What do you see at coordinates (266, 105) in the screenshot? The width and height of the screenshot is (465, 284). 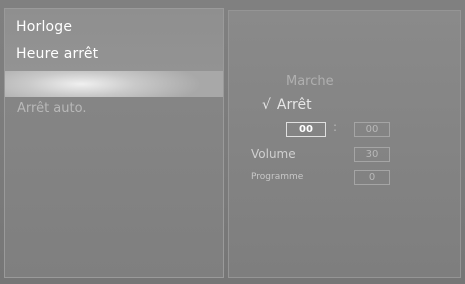 I see `check-icon: √` at bounding box center [266, 105].